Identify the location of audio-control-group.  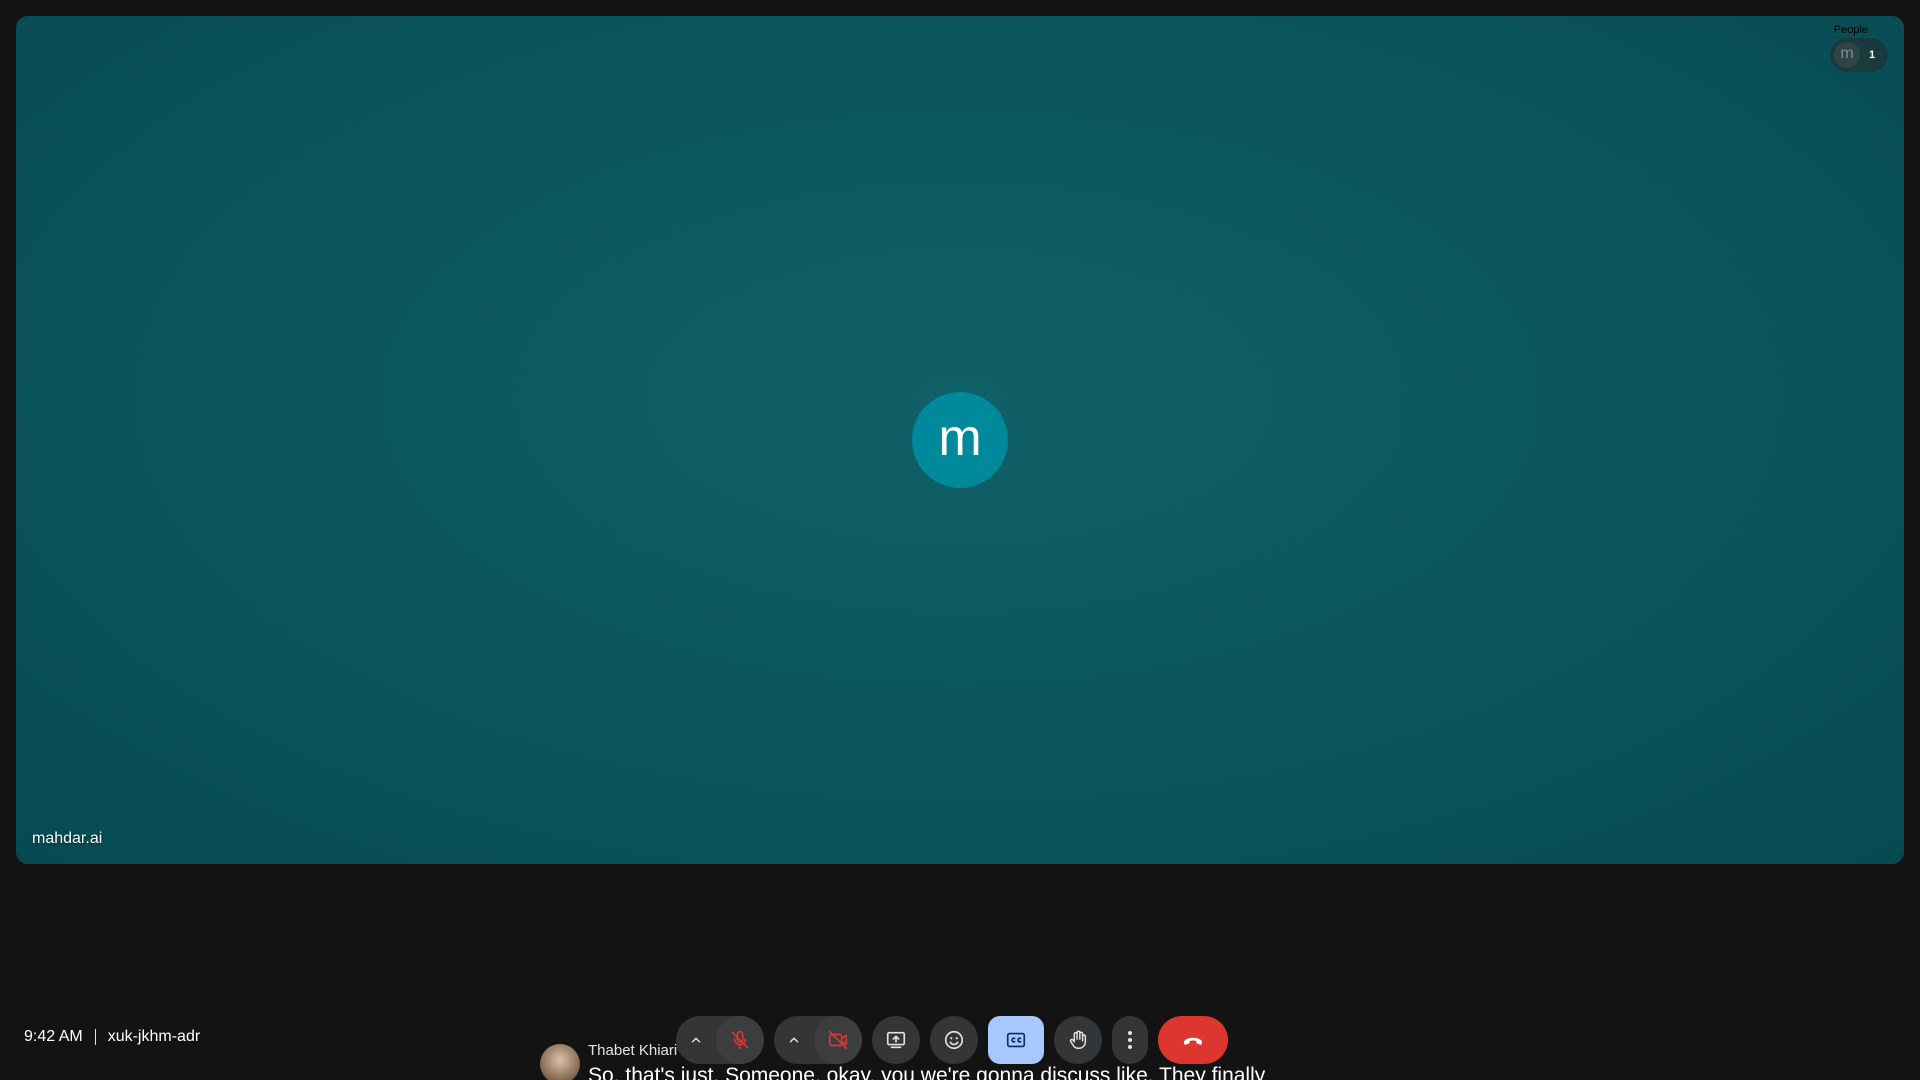
(720, 1040).